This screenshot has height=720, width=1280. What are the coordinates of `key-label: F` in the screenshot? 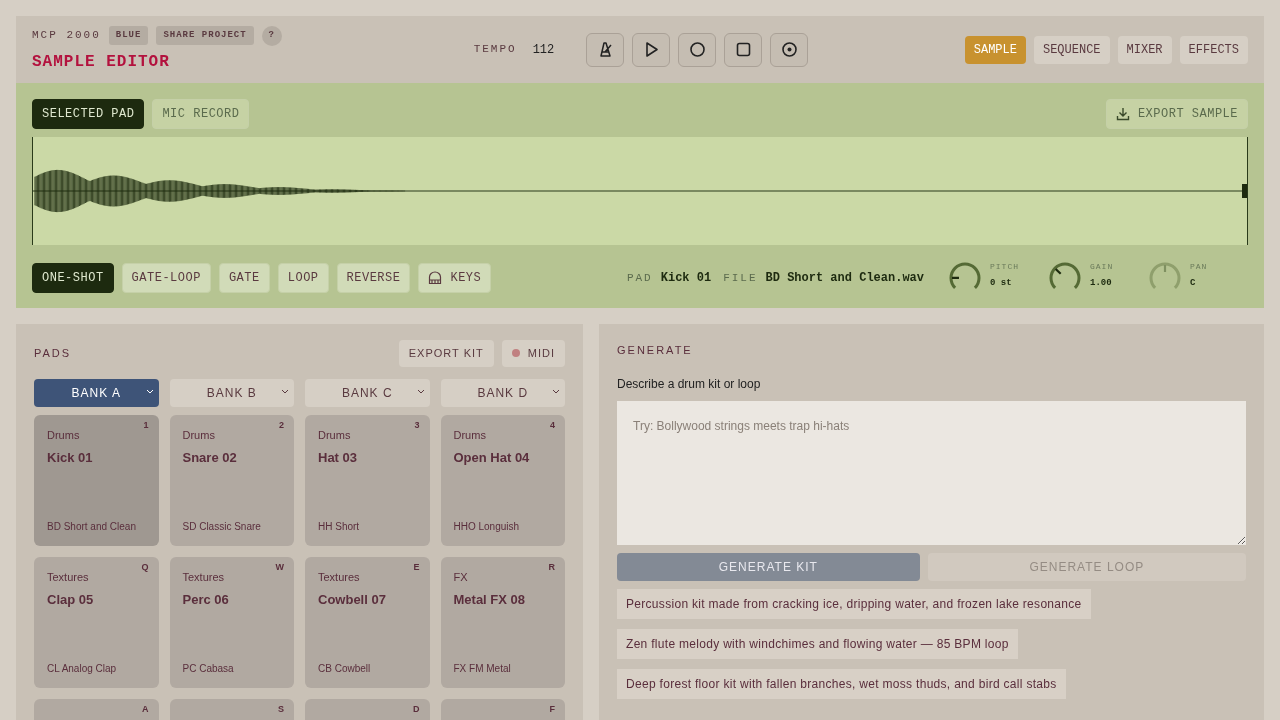 It's located at (552, 709).